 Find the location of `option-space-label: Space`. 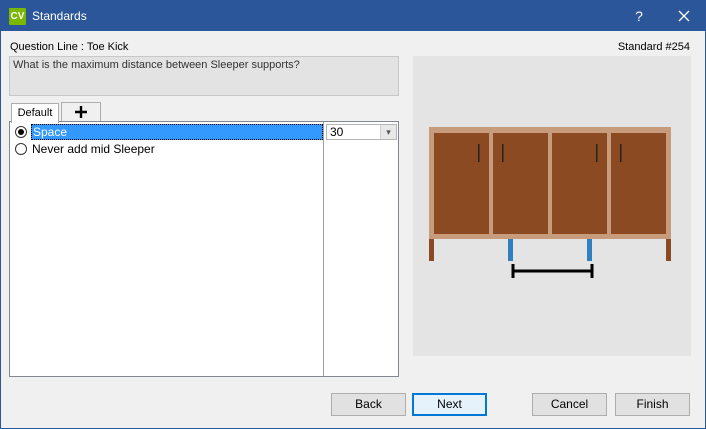

option-space-label: Space is located at coordinates (177, 132).